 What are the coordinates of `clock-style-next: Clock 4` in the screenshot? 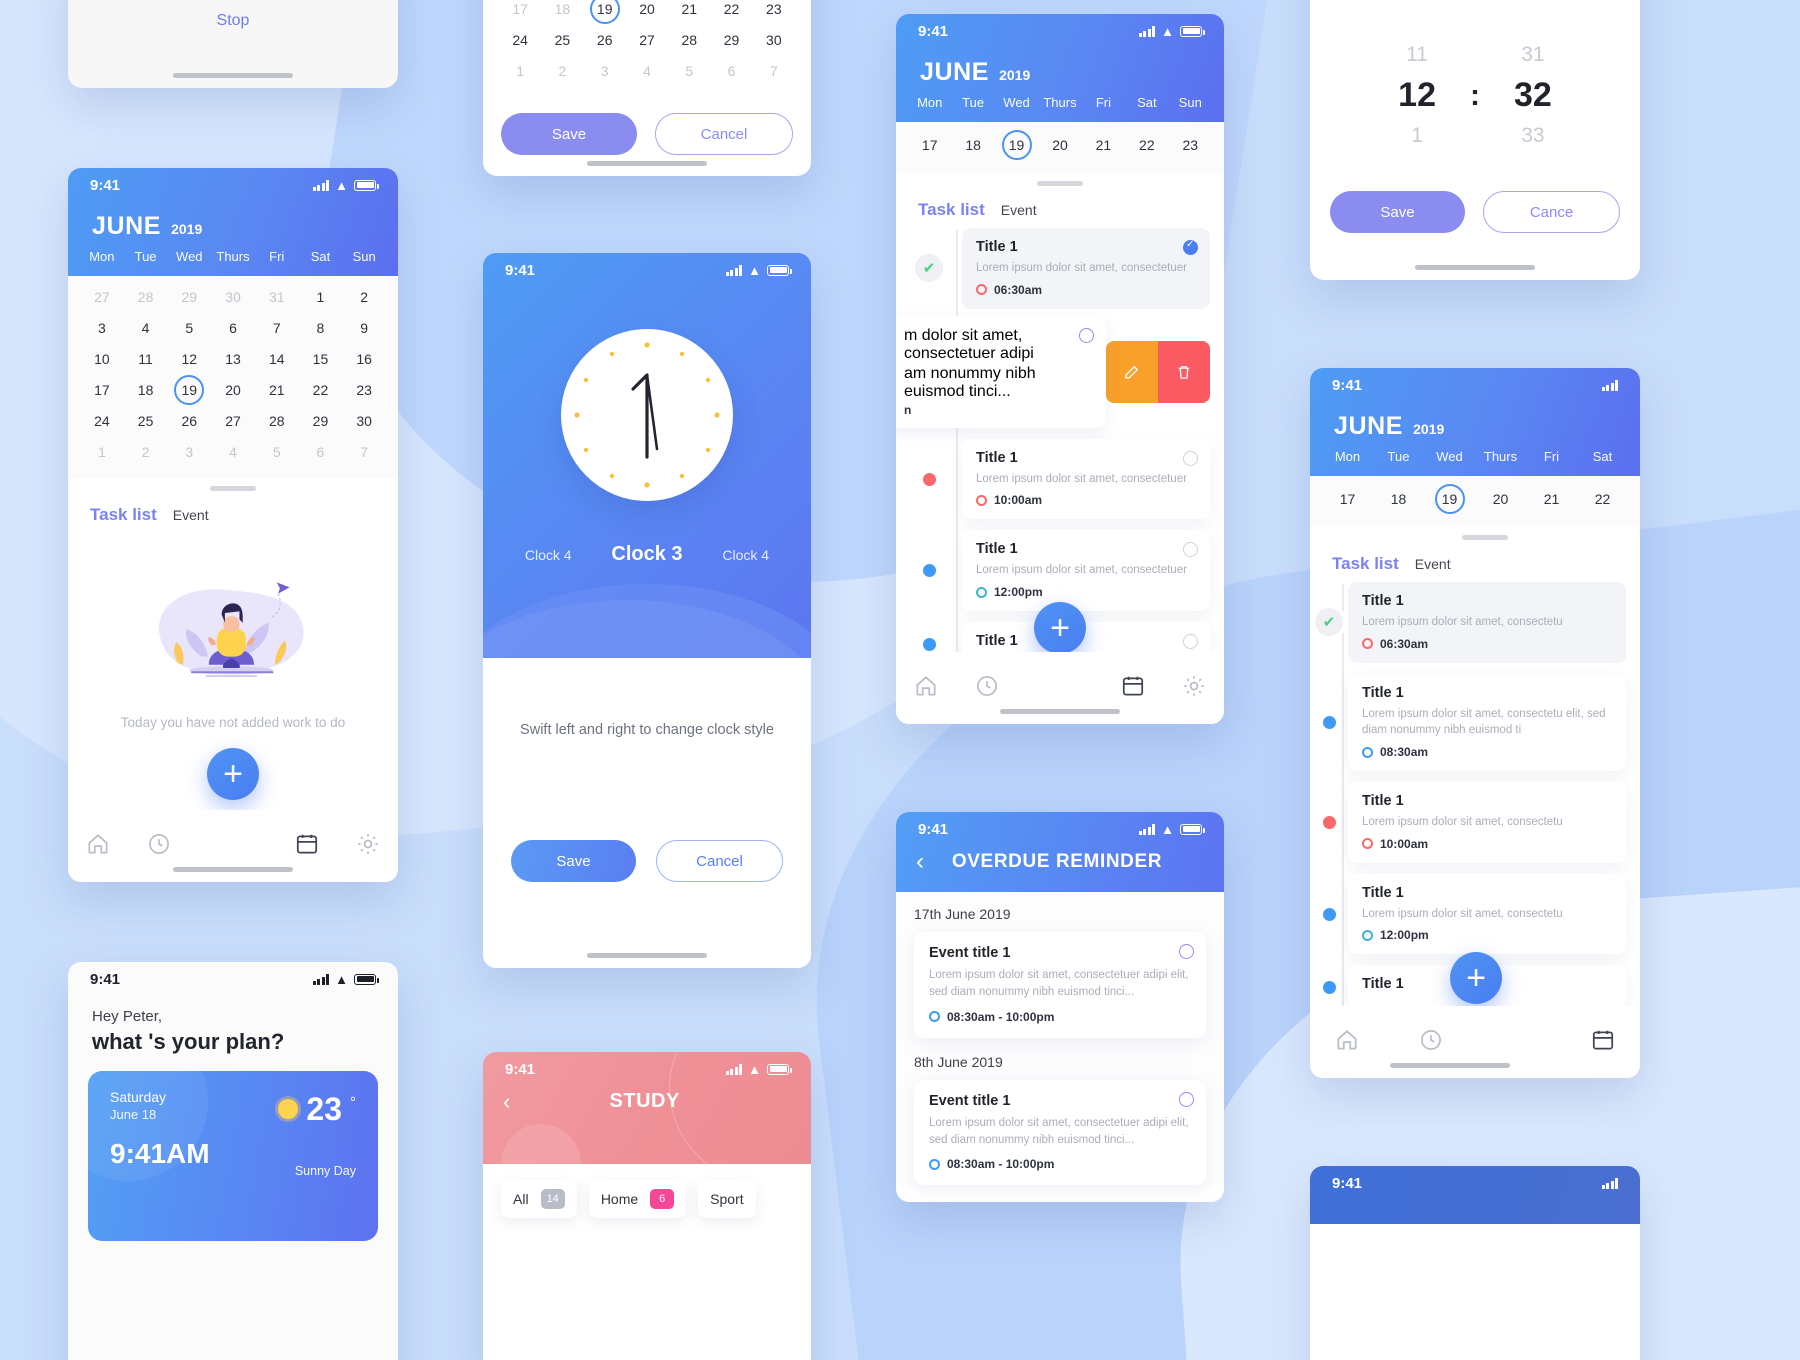 It's located at (745, 555).